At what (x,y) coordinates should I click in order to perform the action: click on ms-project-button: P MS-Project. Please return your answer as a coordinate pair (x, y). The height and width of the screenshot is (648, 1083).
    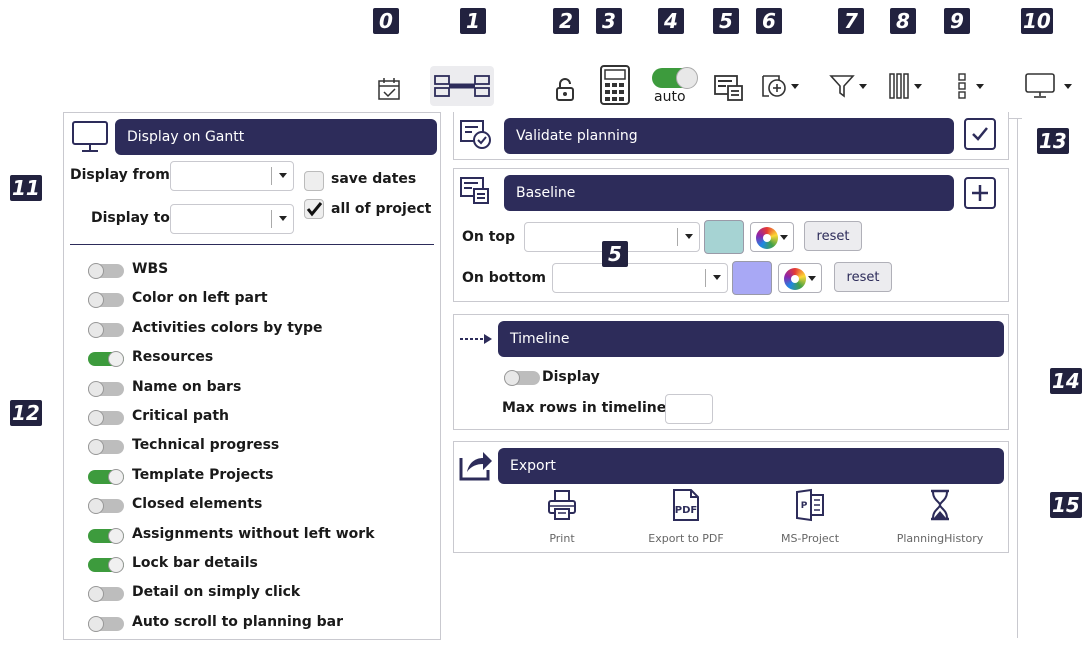
    Looking at the image, I should click on (810, 516).